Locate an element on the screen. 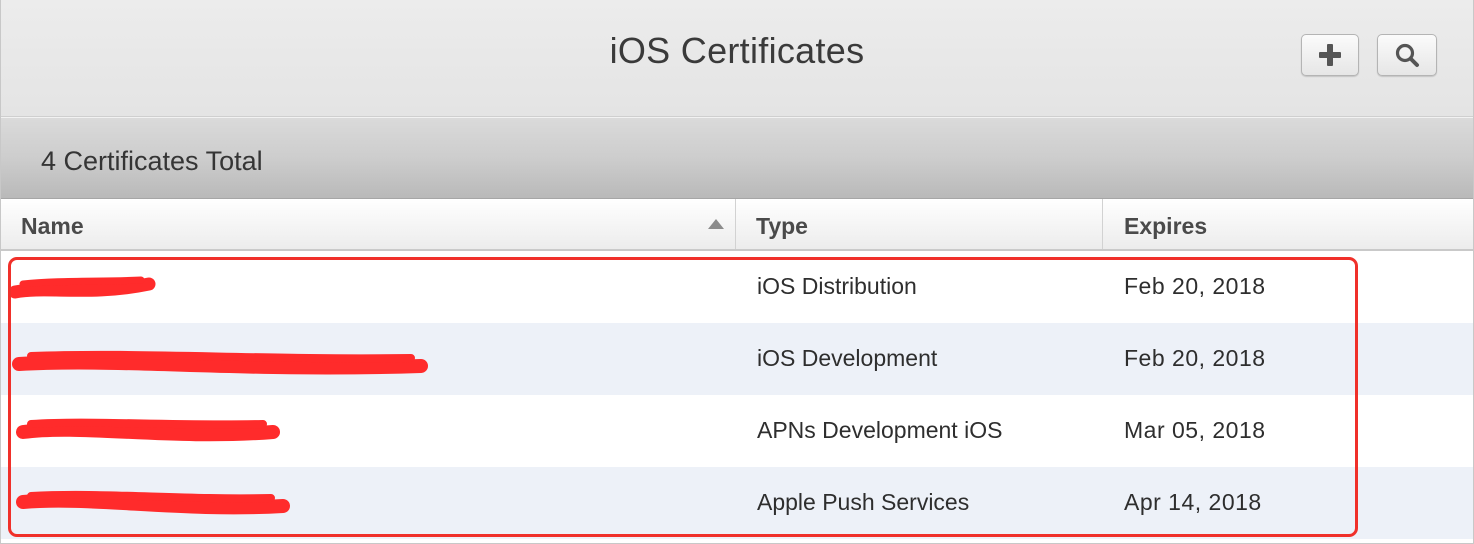  certificate-type: Apple Push Services is located at coordinates (863, 502).